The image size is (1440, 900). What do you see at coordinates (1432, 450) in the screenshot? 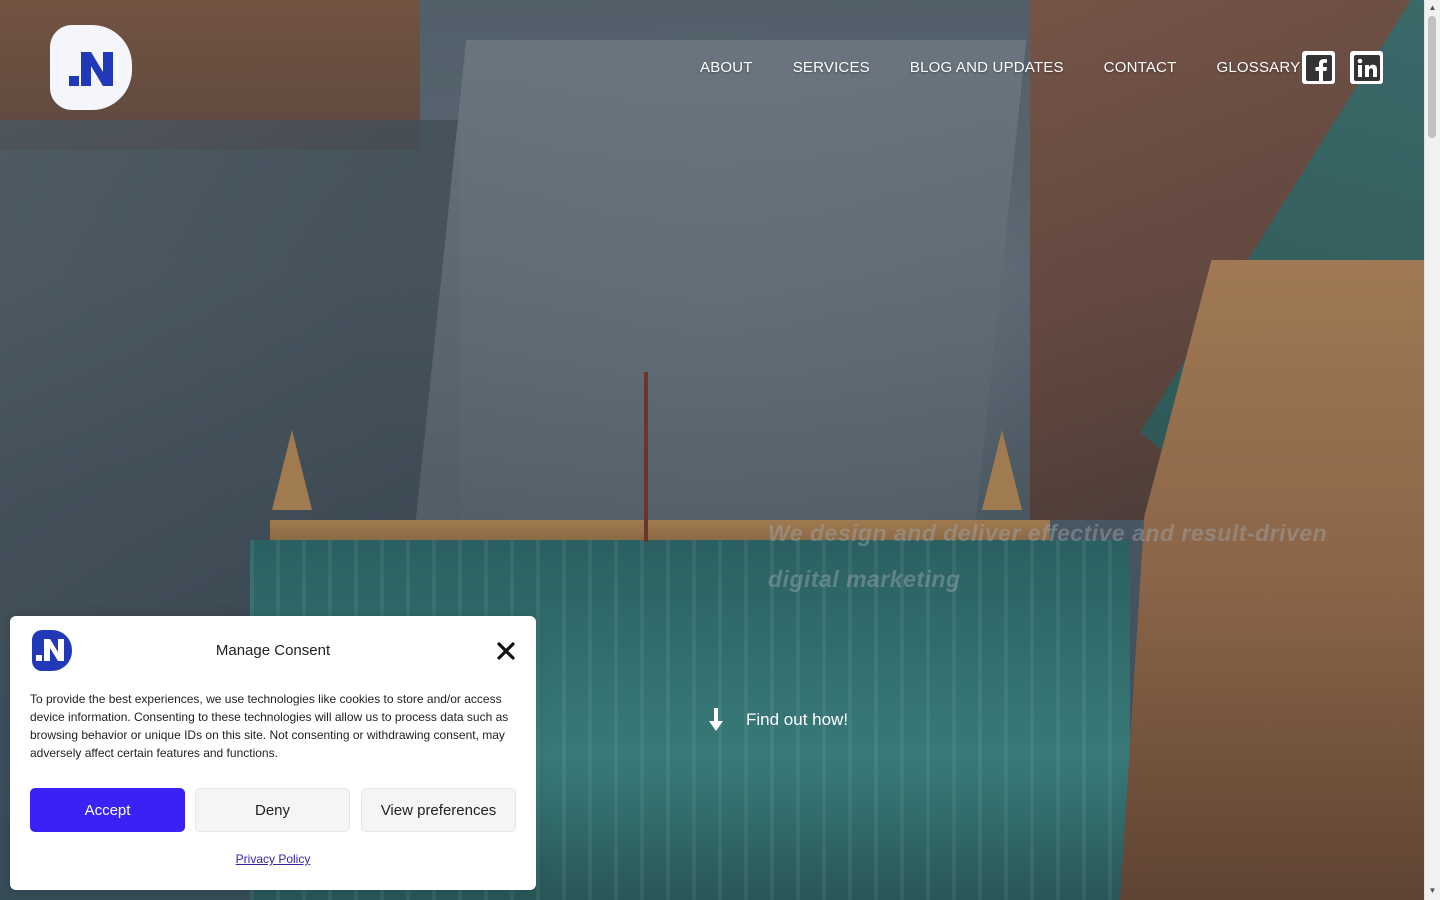
I see `page-scrollbar: ▲ ▼` at bounding box center [1432, 450].